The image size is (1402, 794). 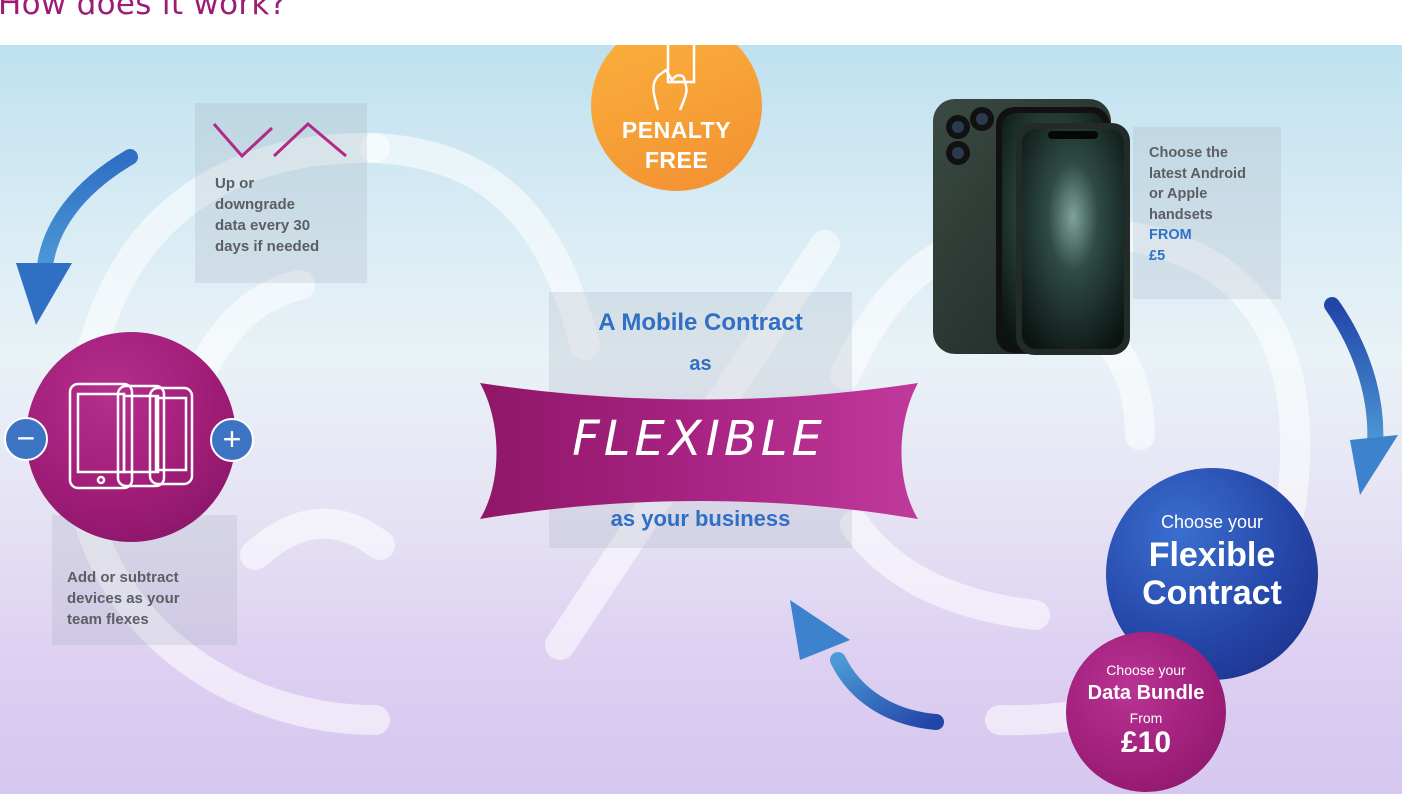 I want to click on hand-holding-card-icon, so click(x=674, y=78).